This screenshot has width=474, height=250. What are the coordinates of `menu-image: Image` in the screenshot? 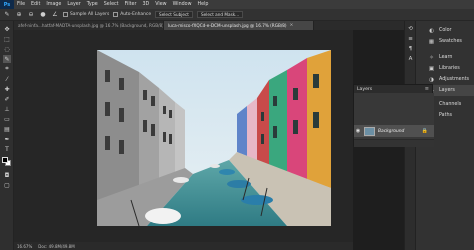 It's located at (53, 4).